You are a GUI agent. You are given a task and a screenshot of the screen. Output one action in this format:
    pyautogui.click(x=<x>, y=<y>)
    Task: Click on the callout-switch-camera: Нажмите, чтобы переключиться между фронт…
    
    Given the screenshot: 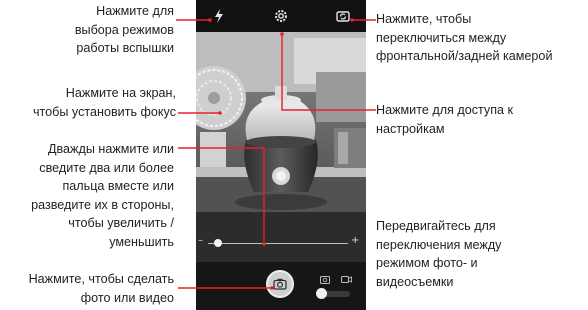 What is the action you would take?
    pyautogui.click(x=464, y=38)
    